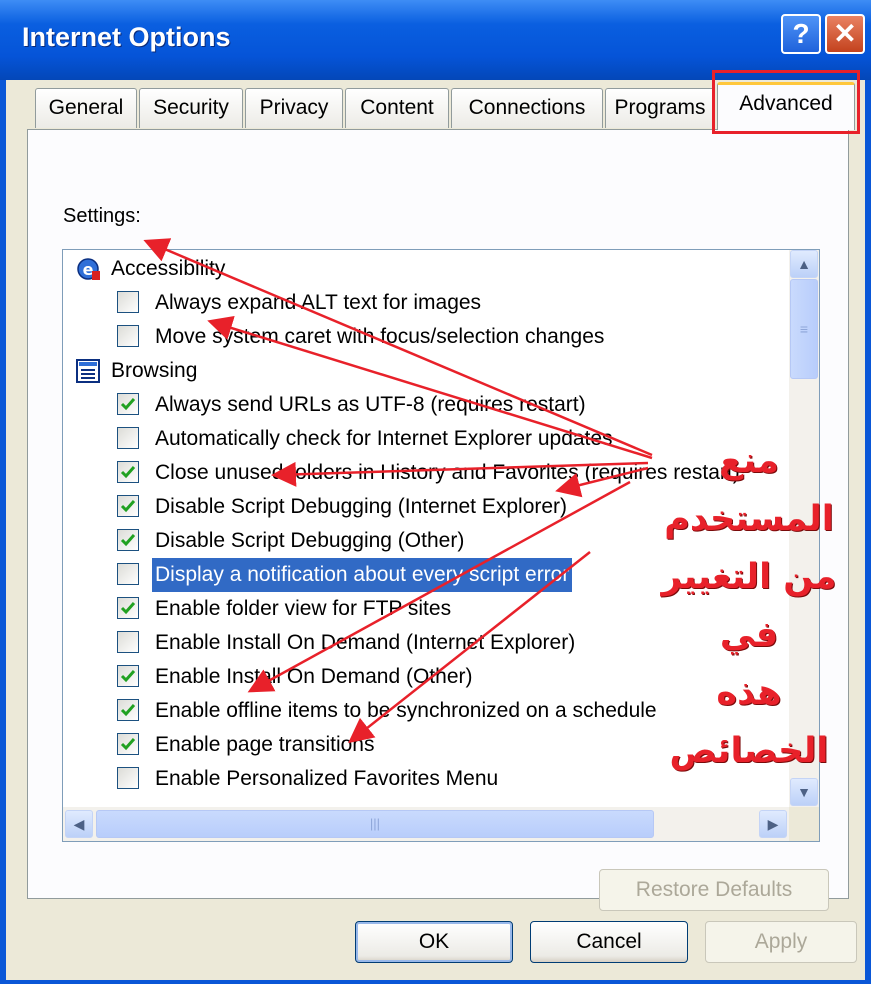 This screenshot has width=871, height=984. What do you see at coordinates (434, 942) in the screenshot?
I see `ok-button: OK` at bounding box center [434, 942].